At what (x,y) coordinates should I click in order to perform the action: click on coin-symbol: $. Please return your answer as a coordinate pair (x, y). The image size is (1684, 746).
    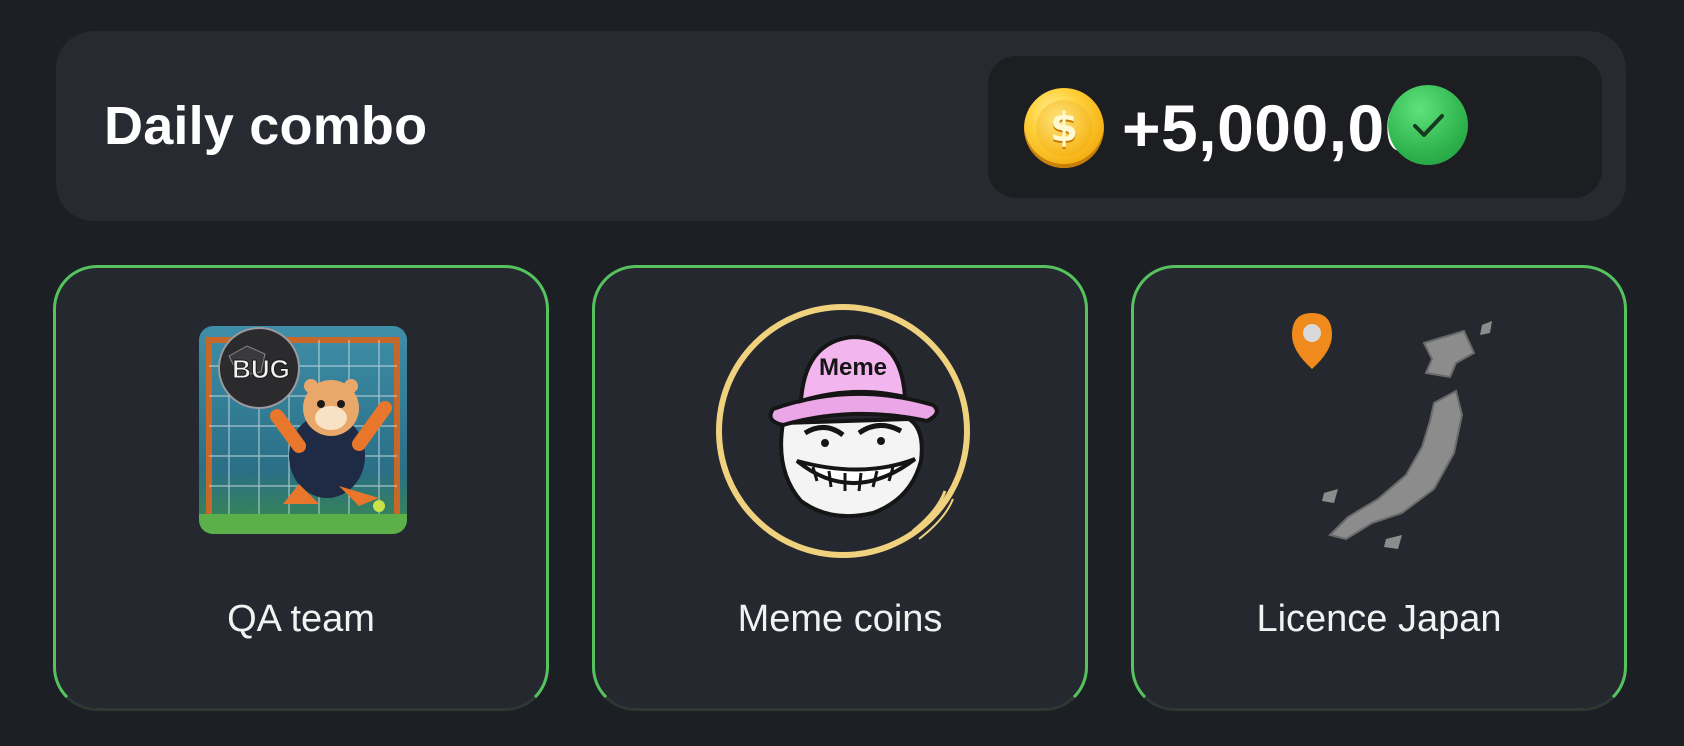
    Looking at the image, I should click on (1064, 128).